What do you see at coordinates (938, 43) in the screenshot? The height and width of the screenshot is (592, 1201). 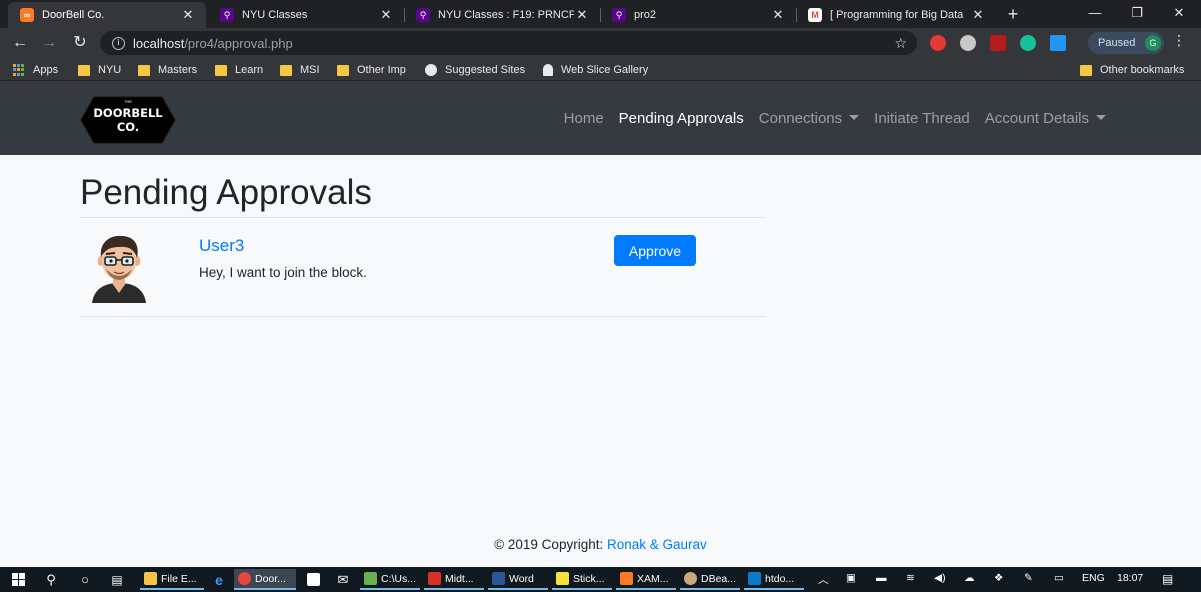 I see `extension-adblock-icon` at bounding box center [938, 43].